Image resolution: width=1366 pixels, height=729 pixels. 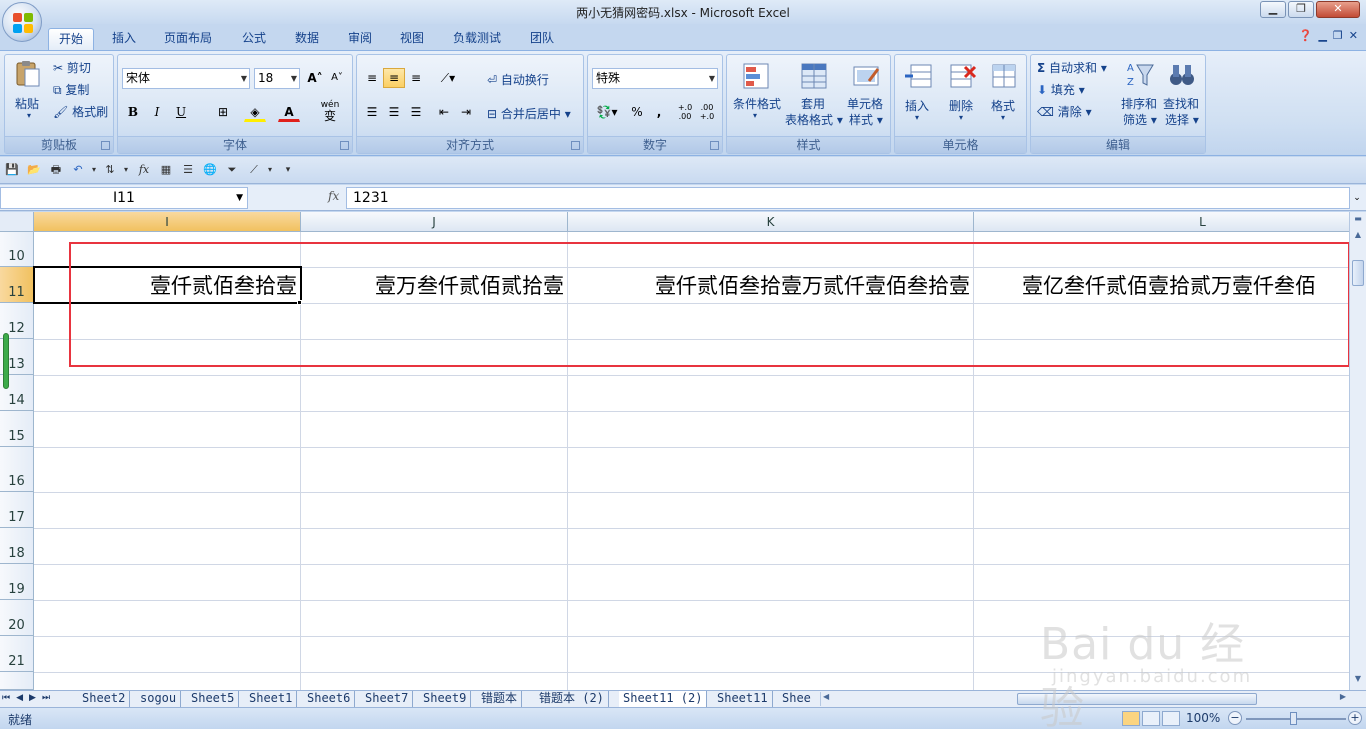 I want to click on sheet-tab: sogou, so click(x=159, y=699).